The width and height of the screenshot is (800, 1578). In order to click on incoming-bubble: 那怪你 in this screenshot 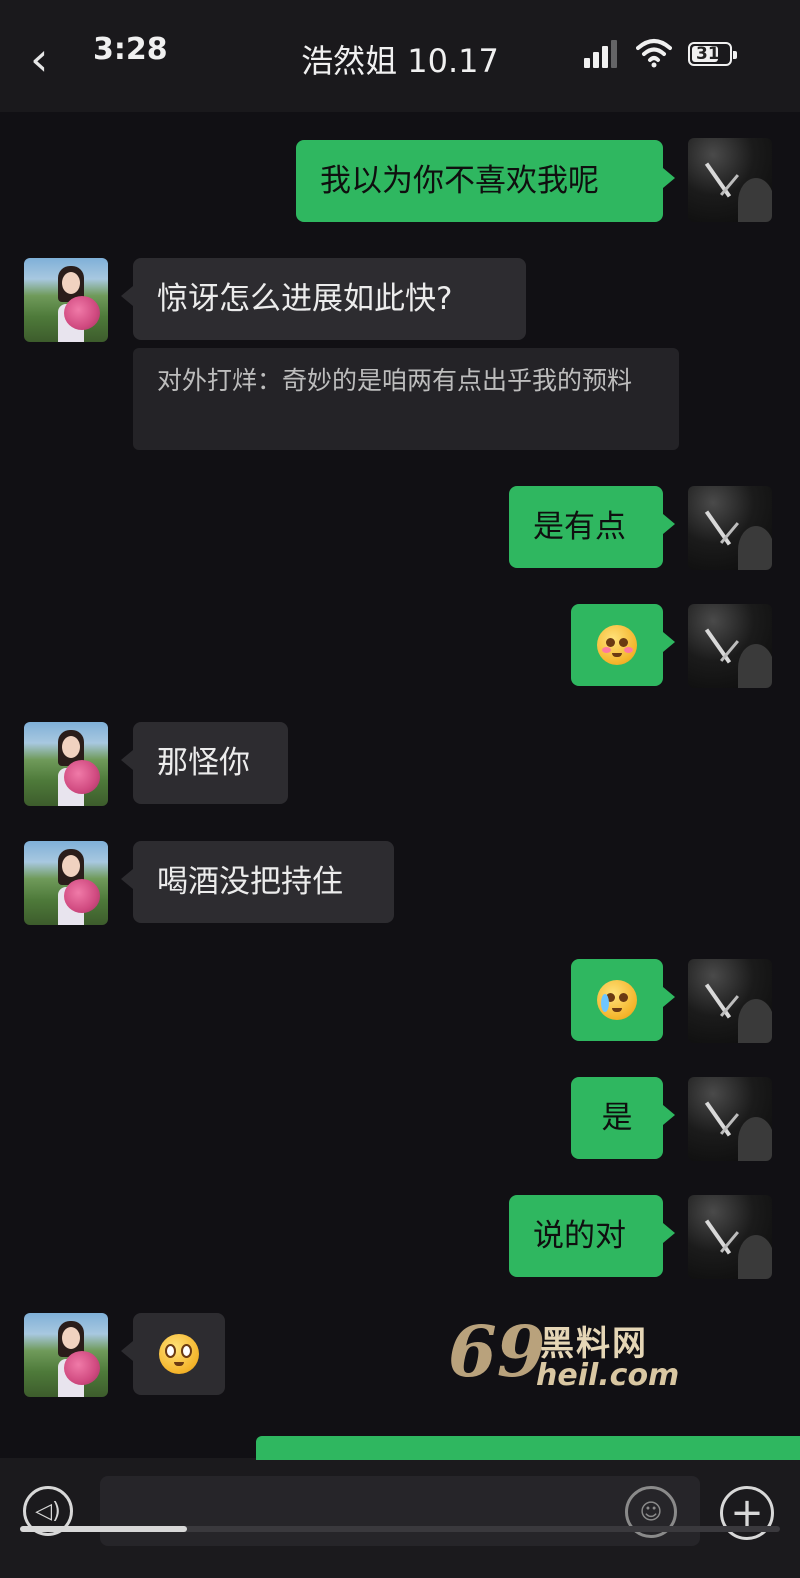, I will do `click(204, 763)`.